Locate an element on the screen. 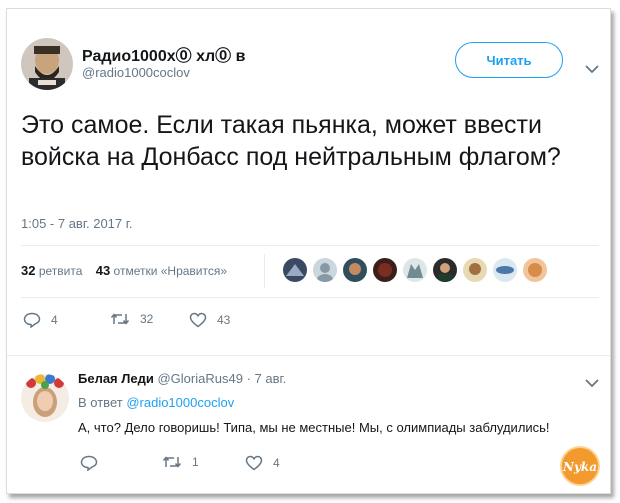 The height and width of the screenshot is (503, 620). reply-author-name: Белая Леди is located at coordinates (116, 378).